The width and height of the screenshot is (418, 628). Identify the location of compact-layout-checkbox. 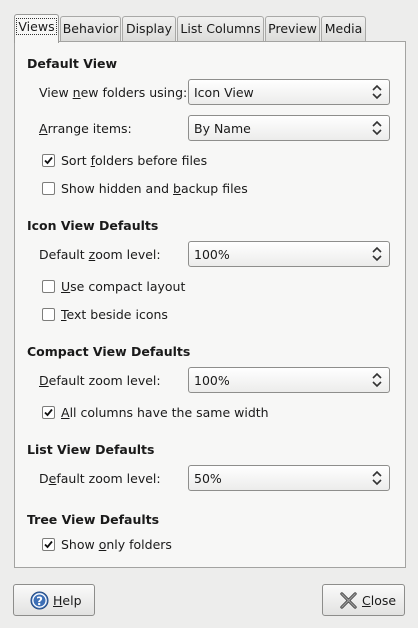
(48, 286).